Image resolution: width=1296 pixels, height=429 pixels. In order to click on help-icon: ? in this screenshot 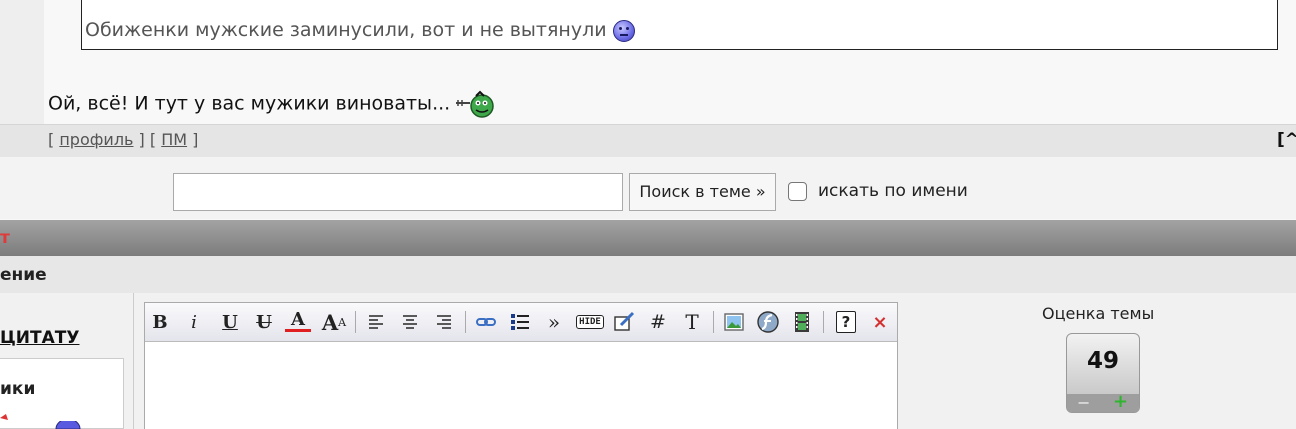, I will do `click(846, 322)`.